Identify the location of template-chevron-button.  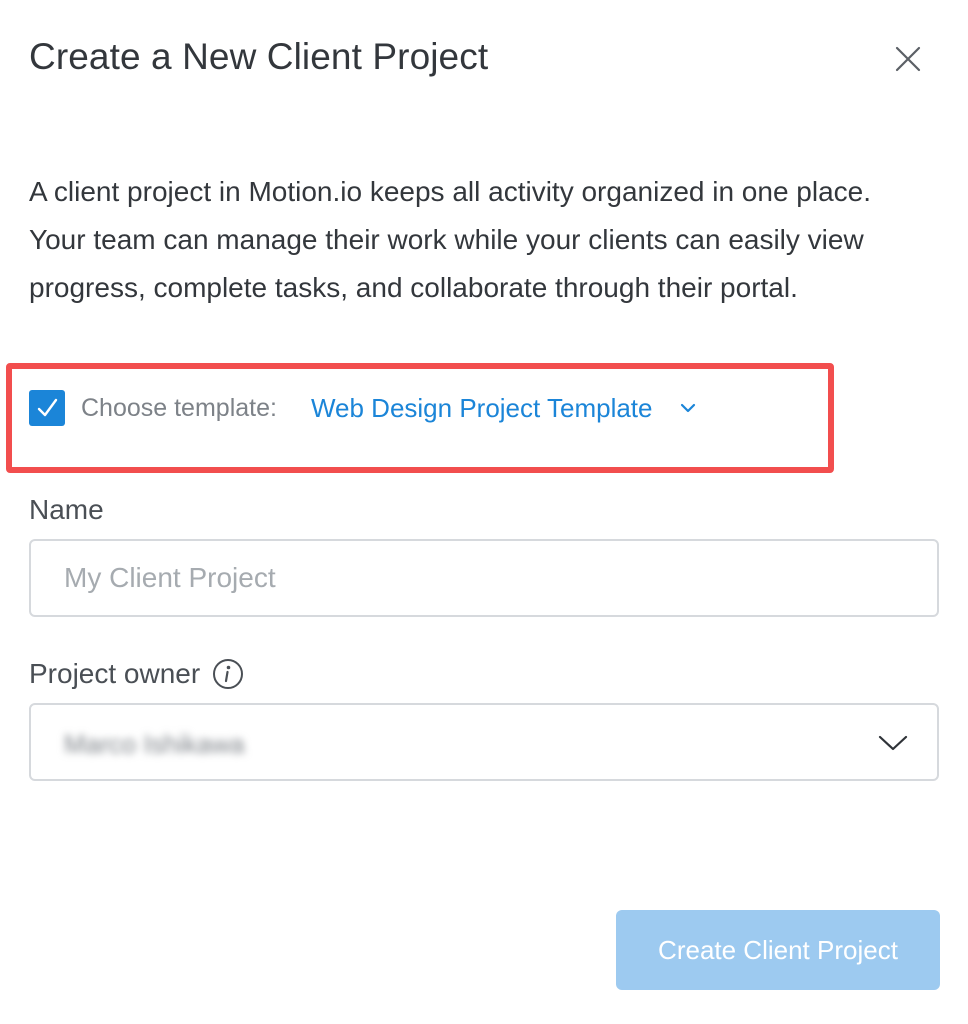
(690, 408).